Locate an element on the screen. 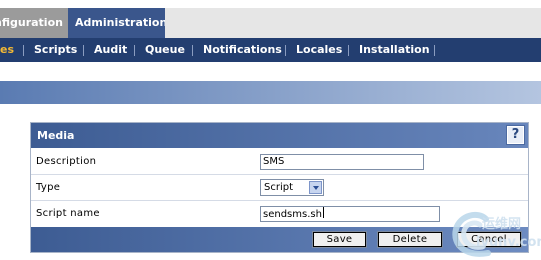 The image size is (541, 260). subnav-item-audit: Audit is located at coordinates (110, 50).